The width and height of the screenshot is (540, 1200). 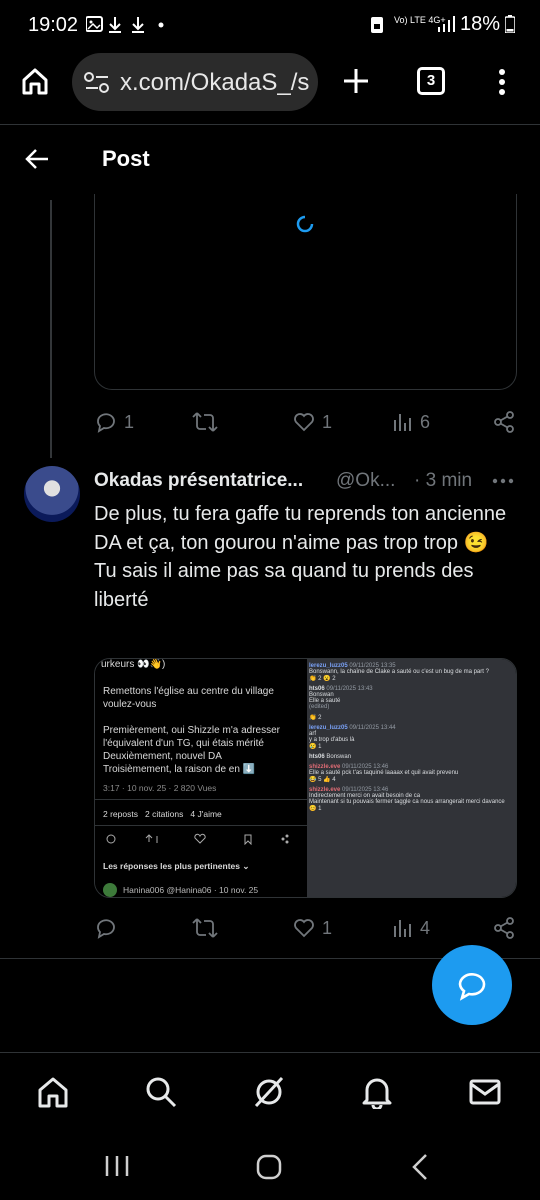 What do you see at coordinates (446, 24) in the screenshot?
I see `signal-icon` at bounding box center [446, 24].